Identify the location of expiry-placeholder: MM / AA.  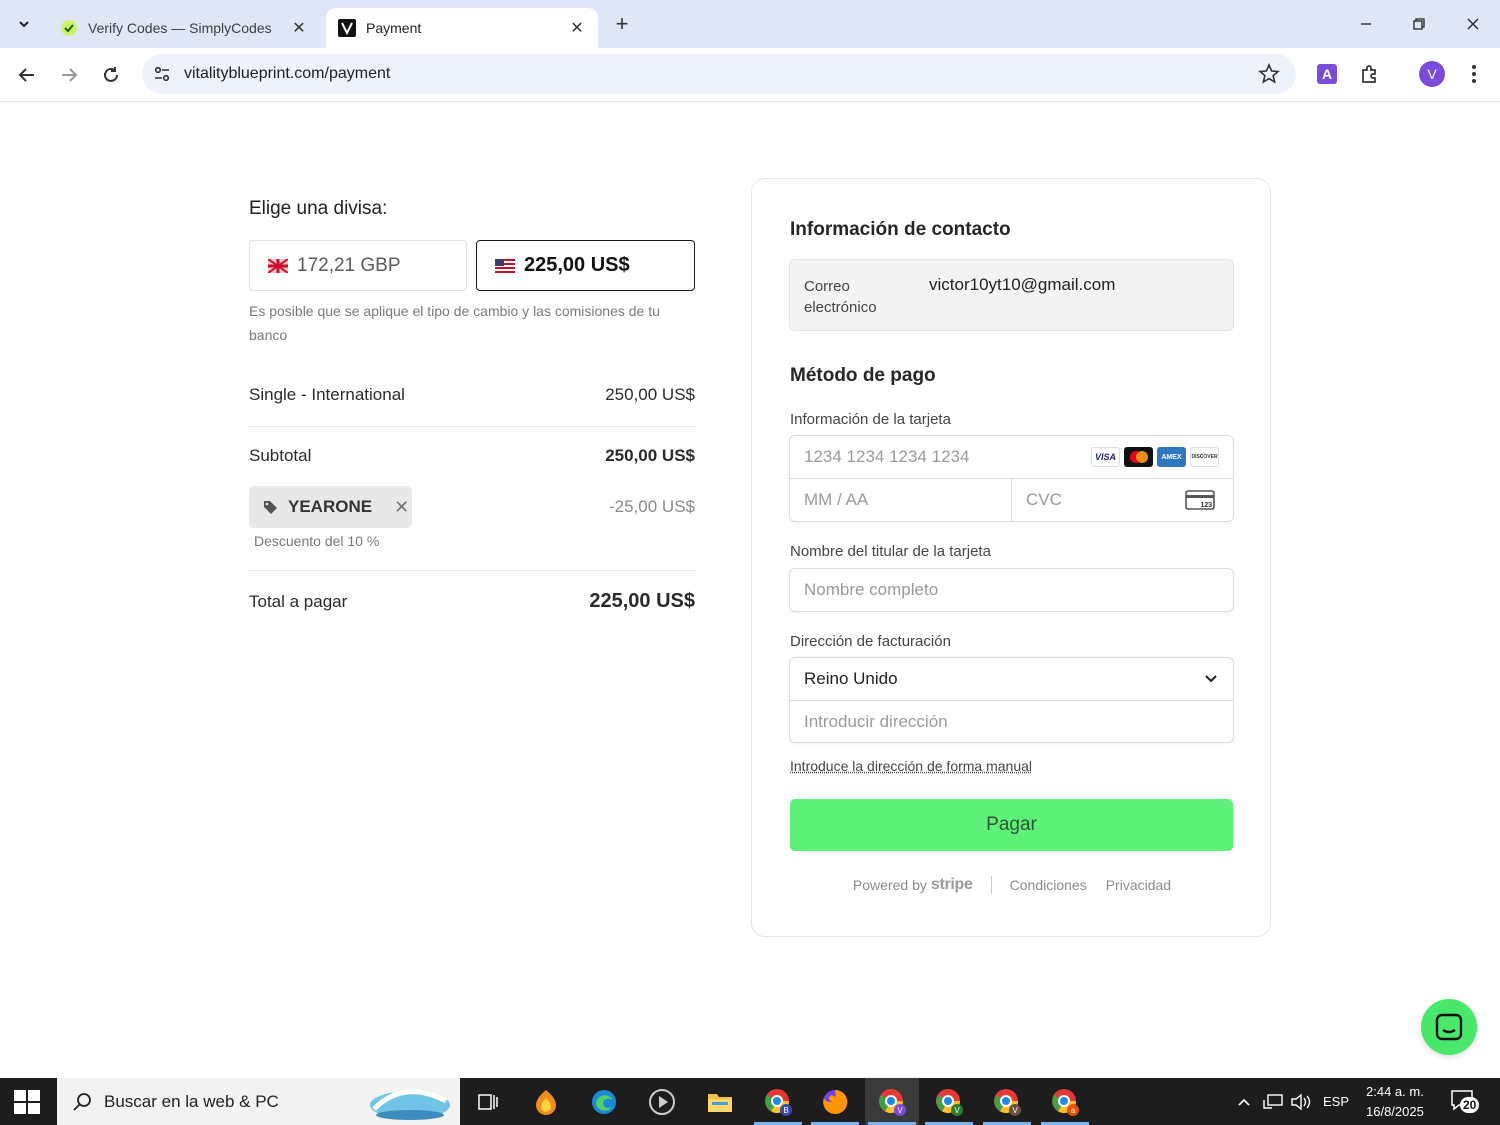
(836, 499).